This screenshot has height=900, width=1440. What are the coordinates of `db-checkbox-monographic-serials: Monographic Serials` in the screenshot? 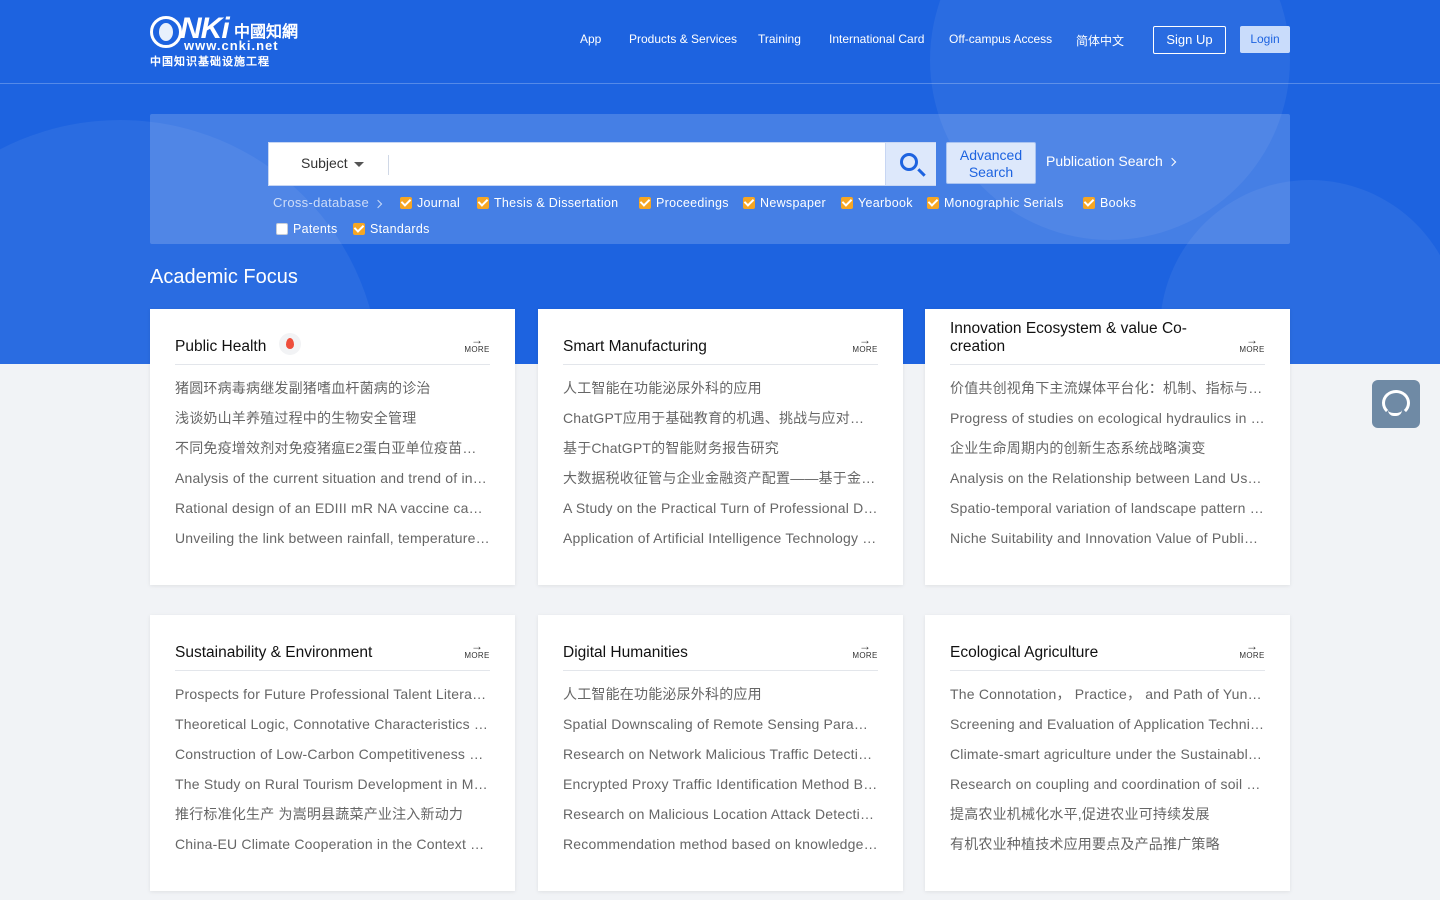 It's located at (995, 203).